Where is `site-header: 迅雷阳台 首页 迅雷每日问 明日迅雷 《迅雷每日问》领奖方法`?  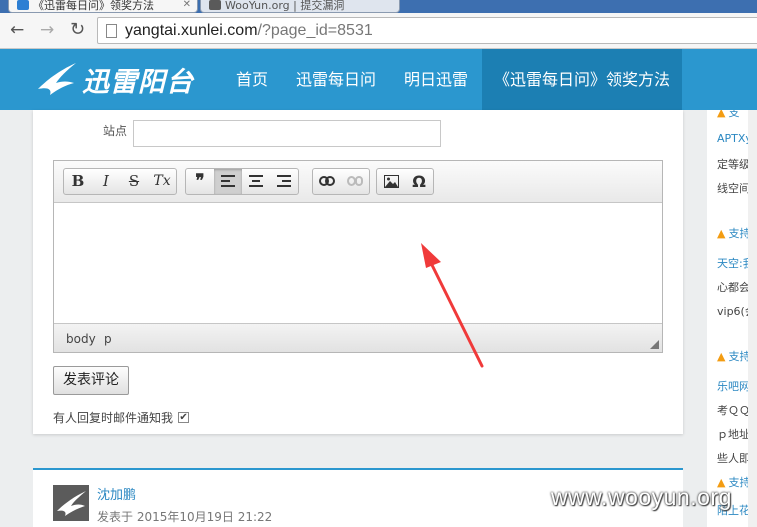
site-header: 迅雷阳台 首页 迅雷每日问 明日迅雷 《迅雷每日问》领奖方法 is located at coordinates (378, 79).